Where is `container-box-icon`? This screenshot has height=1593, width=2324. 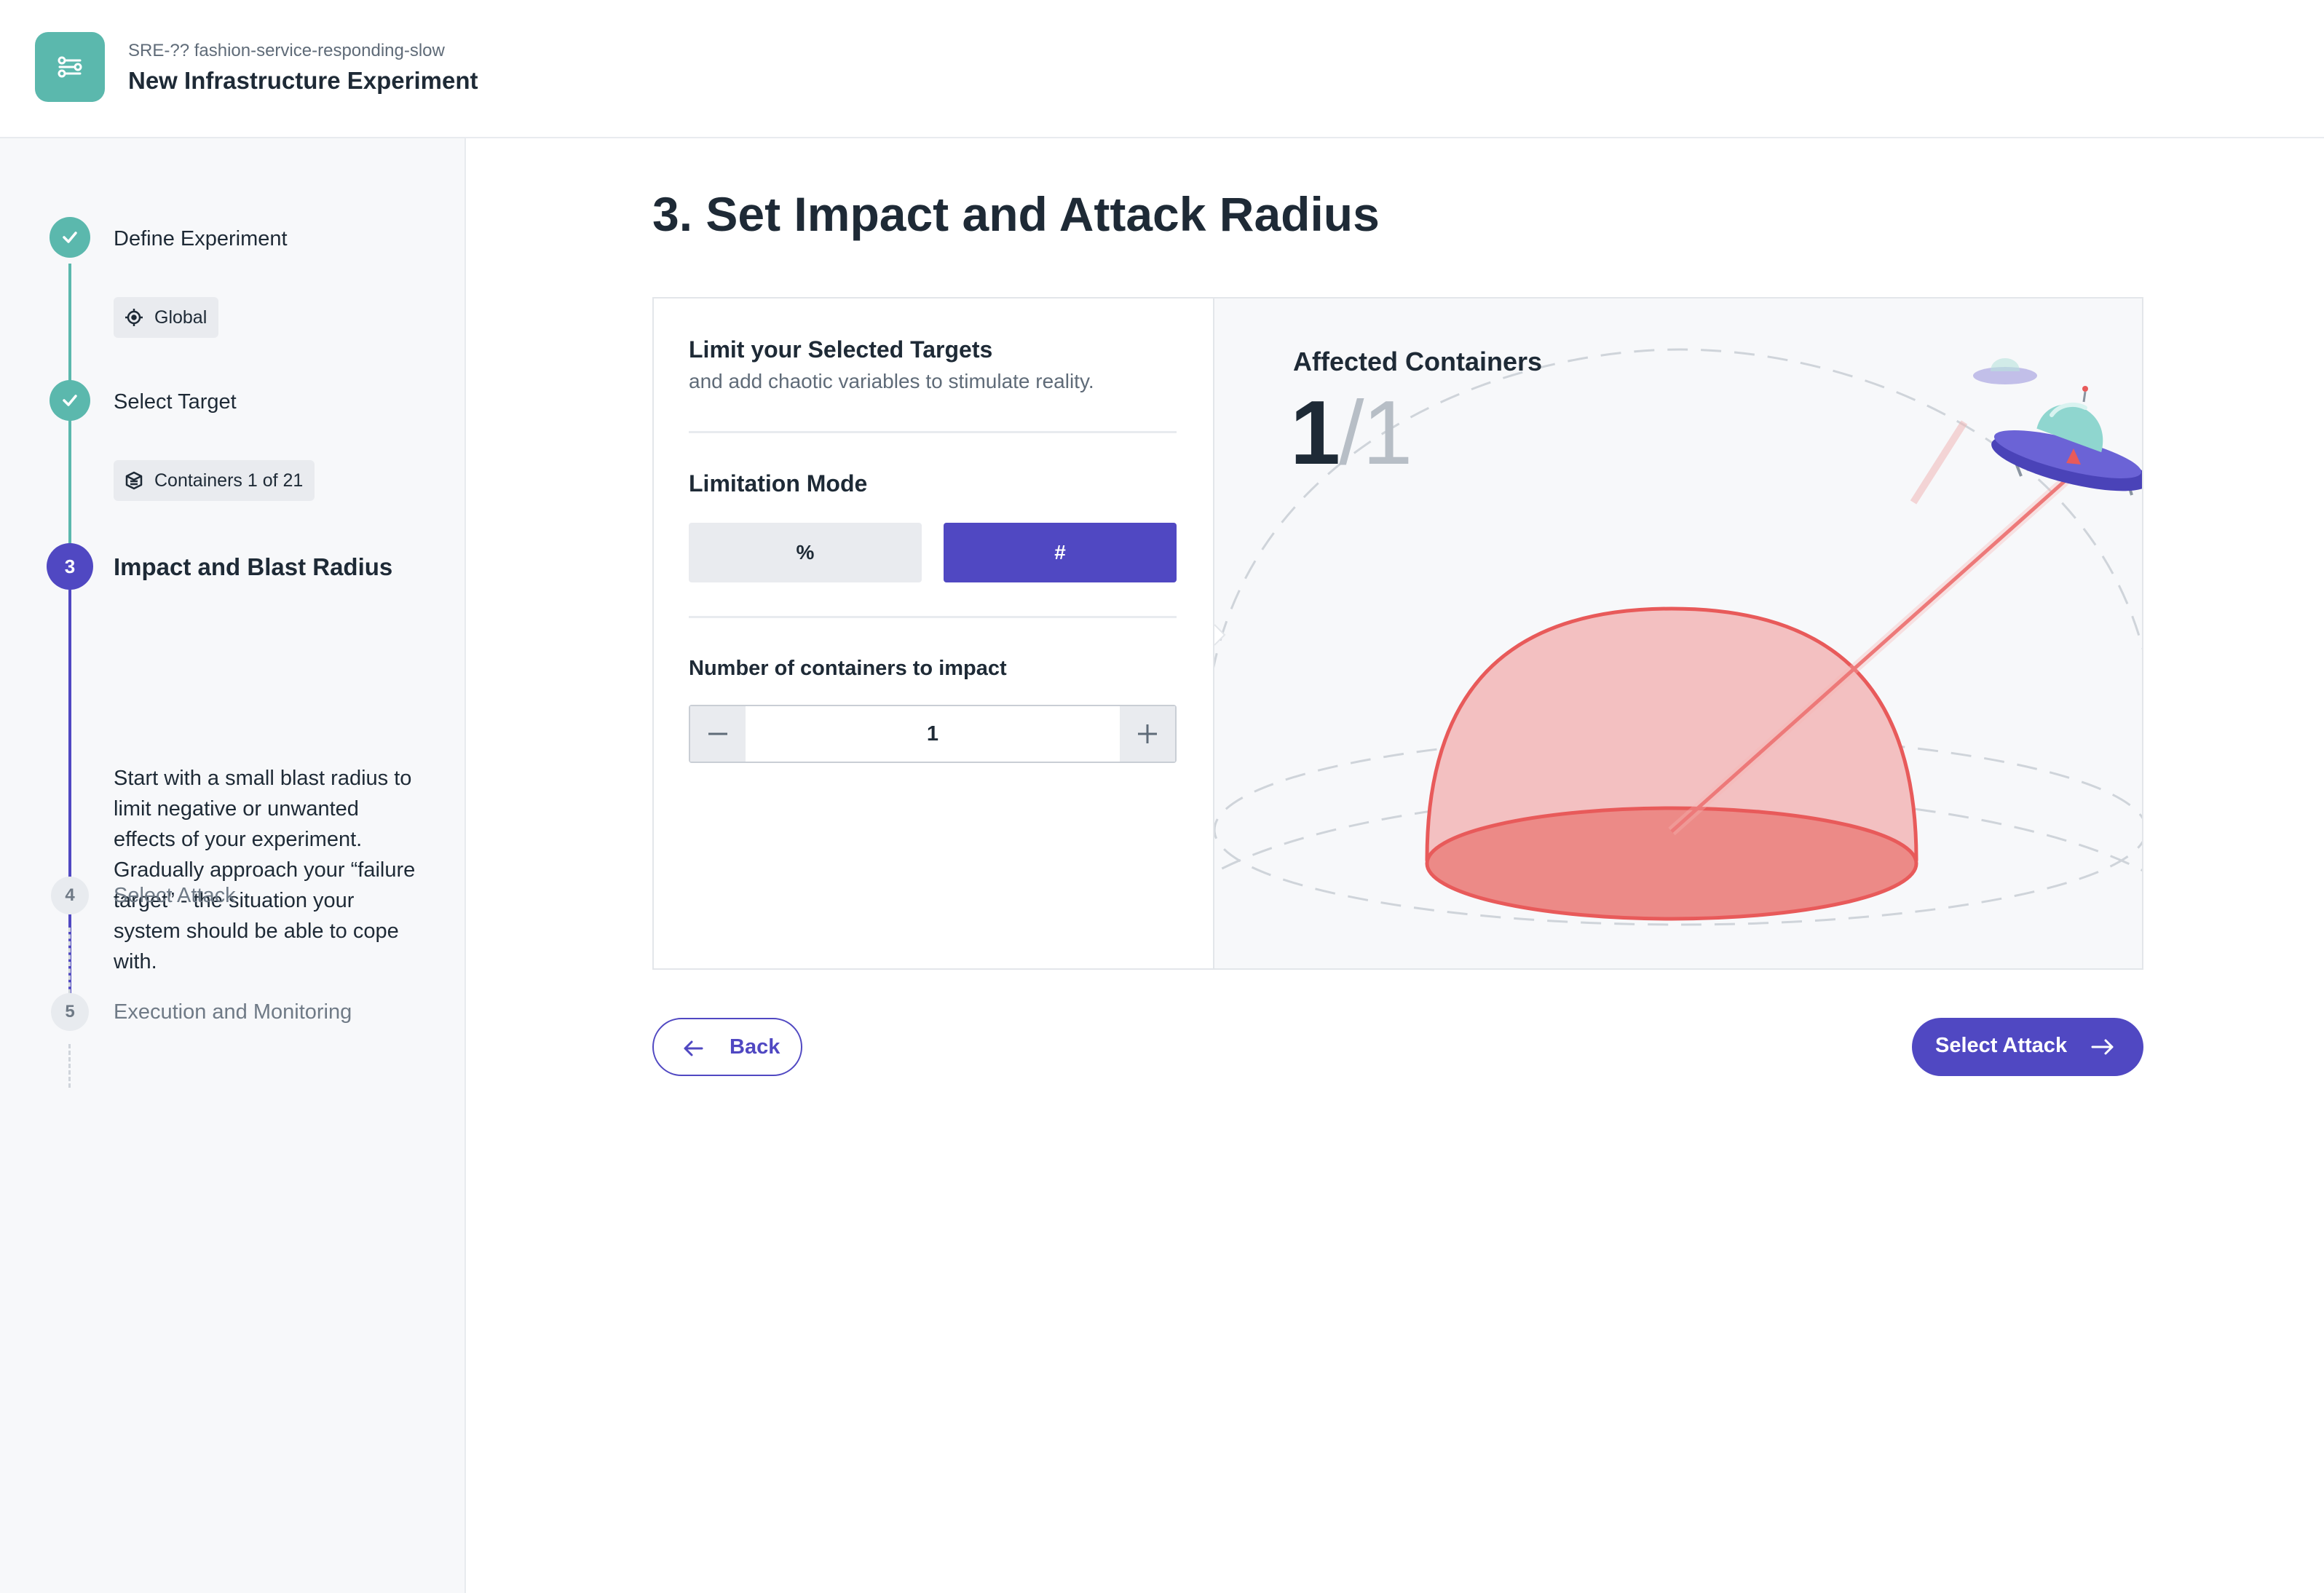
container-box-icon is located at coordinates (134, 480).